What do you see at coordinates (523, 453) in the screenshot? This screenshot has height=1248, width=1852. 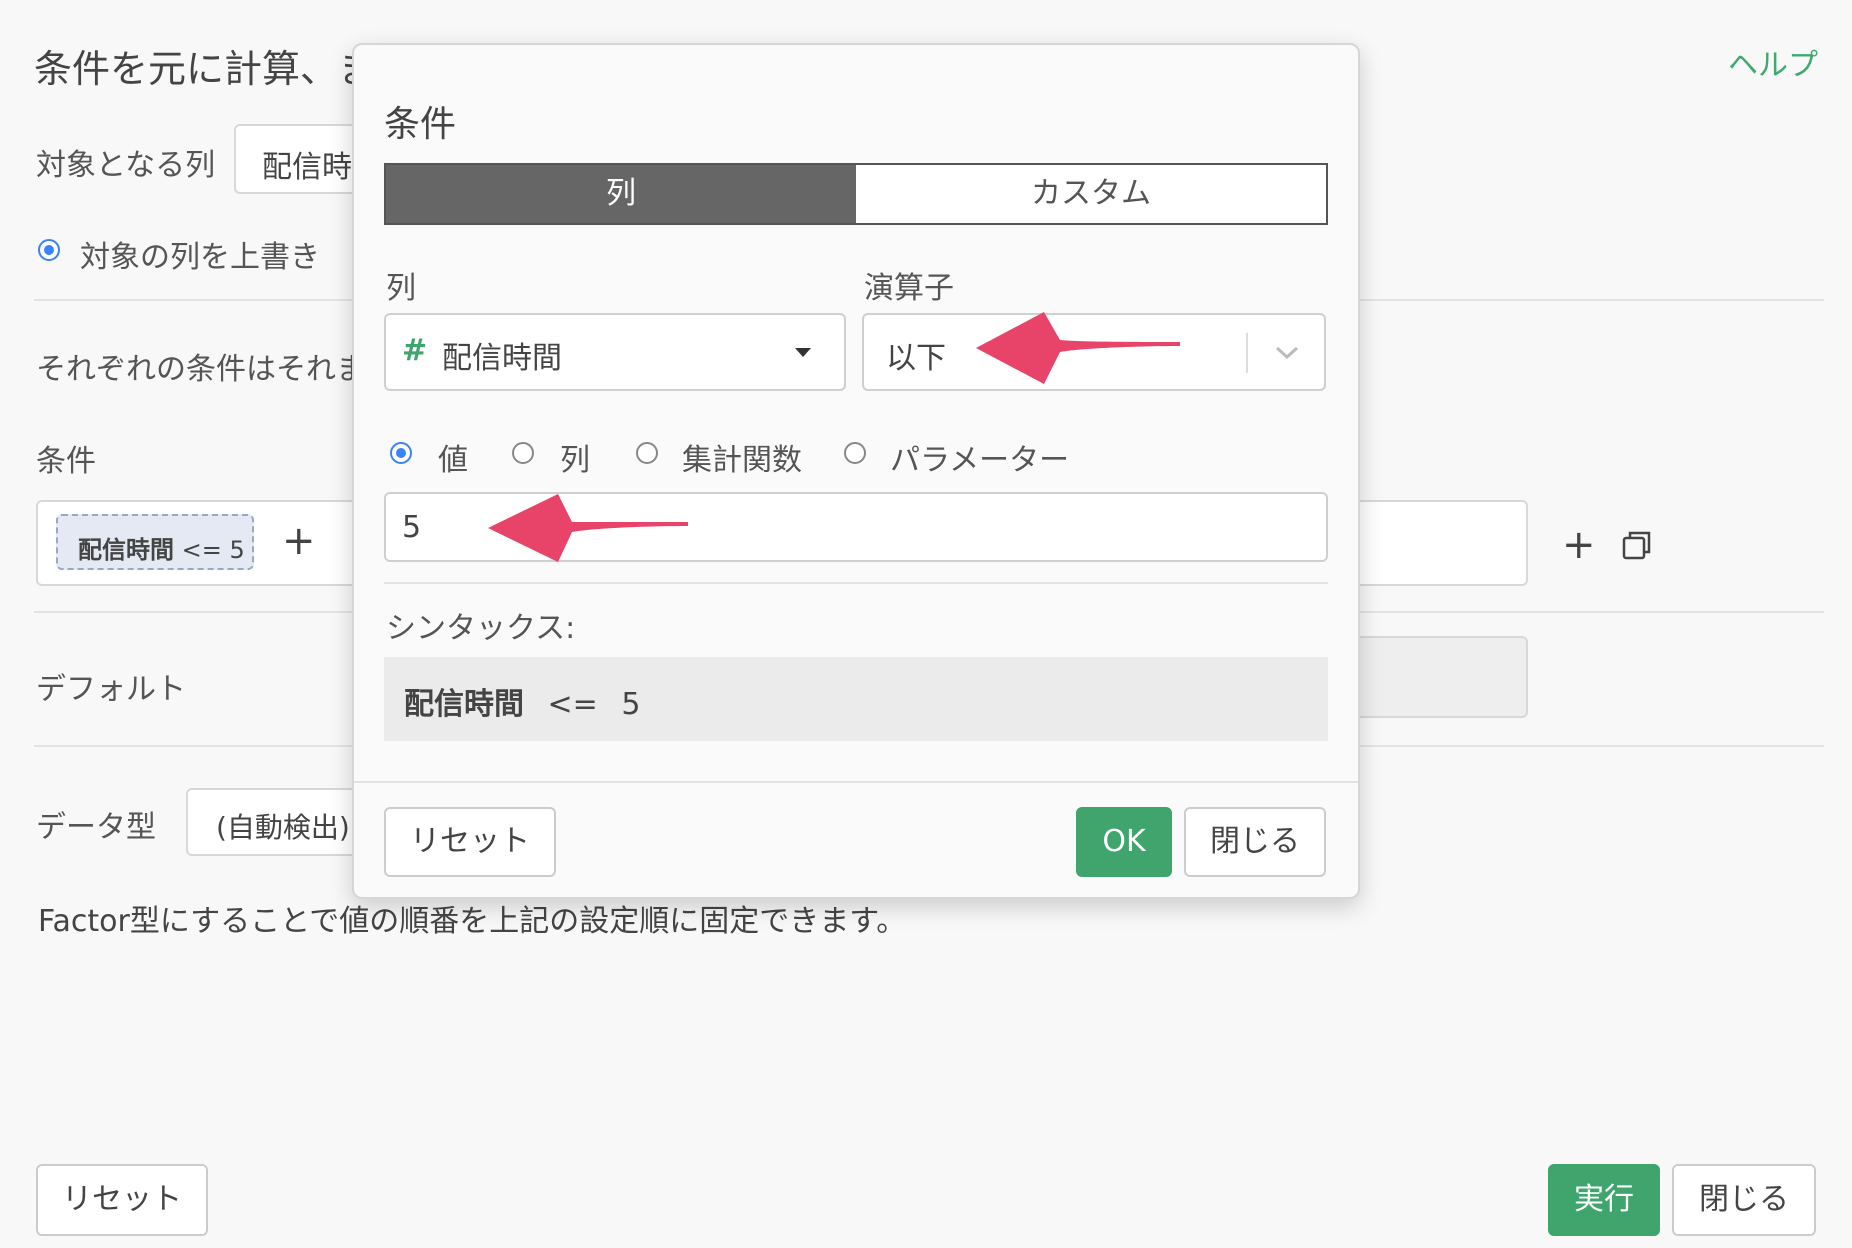 I see `value-type-radio-column` at bounding box center [523, 453].